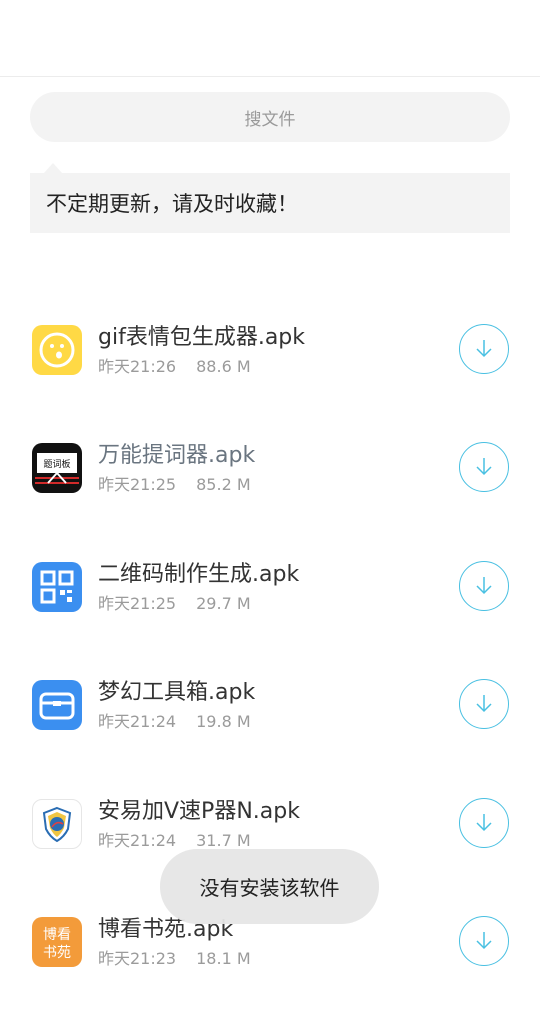 The height and width of the screenshot is (1010, 540). I want to click on notice-pointer, so click(53, 168).